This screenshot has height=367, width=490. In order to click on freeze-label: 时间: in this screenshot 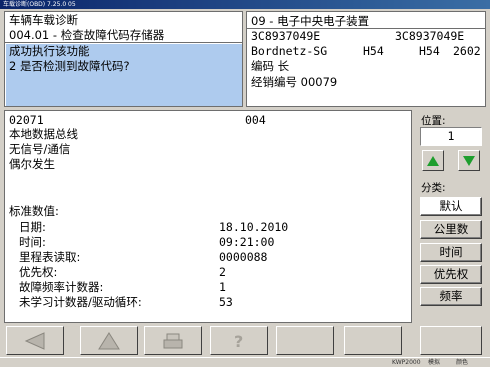, I will do `click(32, 242)`.